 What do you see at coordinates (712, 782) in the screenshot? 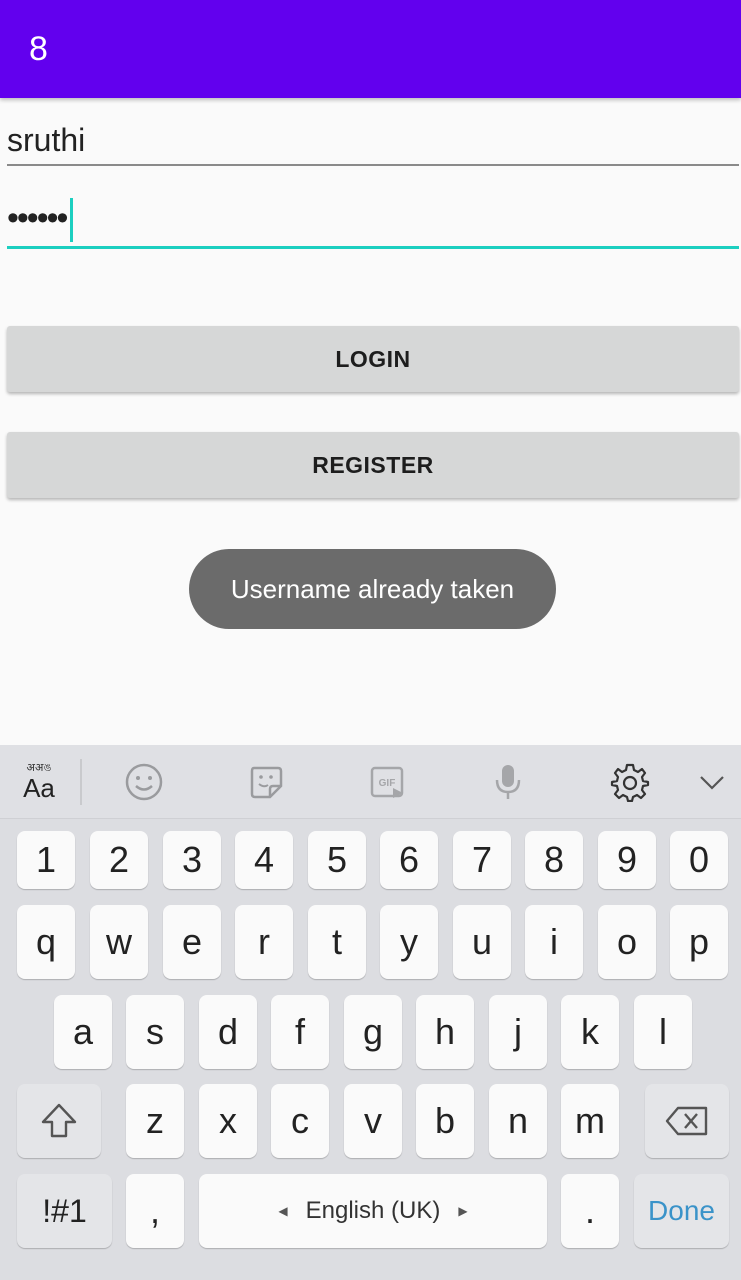
I see `chevron-down-icon` at bounding box center [712, 782].